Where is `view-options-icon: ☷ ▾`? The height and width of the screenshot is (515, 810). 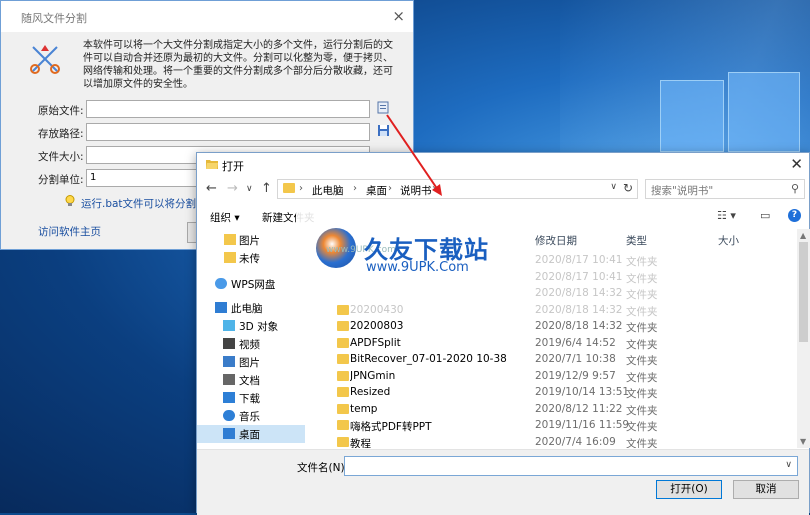 view-options-icon: ☷ ▾ is located at coordinates (726, 215).